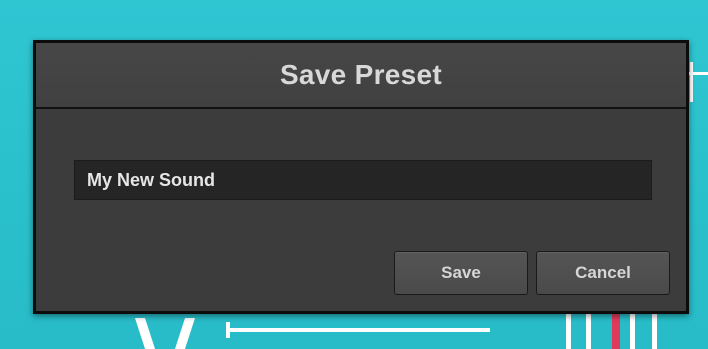  I want to click on artwork-a-right-leg, so click(185, 333).